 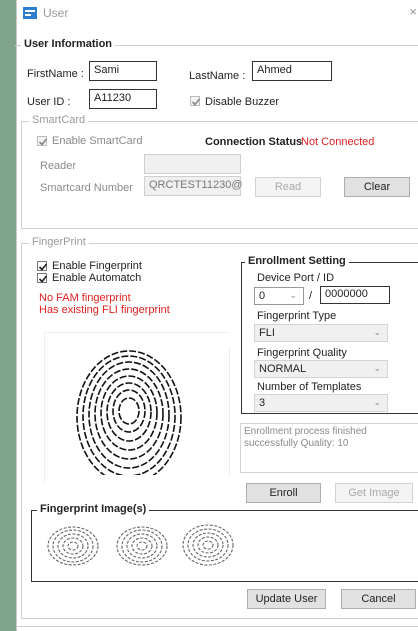 I want to click on disable-buzzer-checkbox, so click(x=195, y=101).